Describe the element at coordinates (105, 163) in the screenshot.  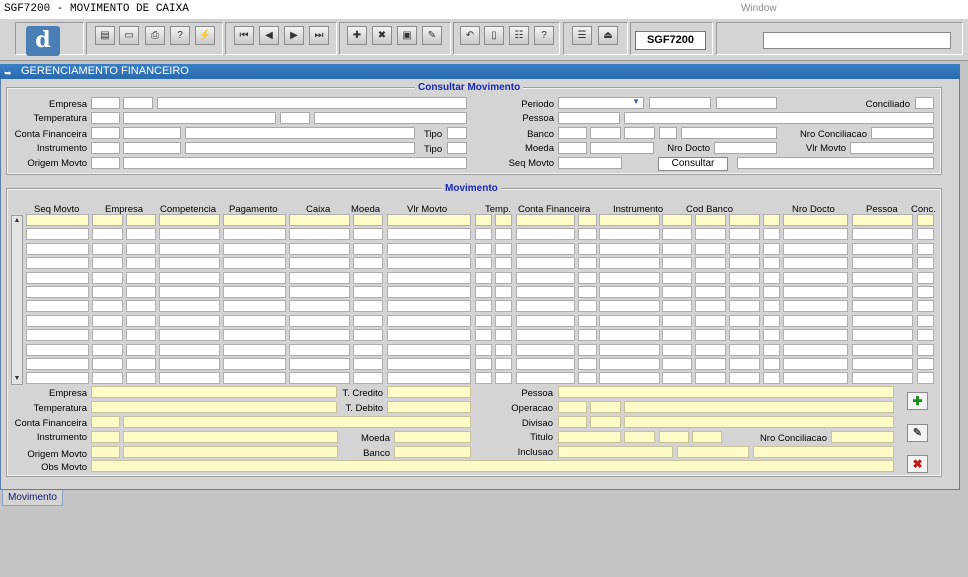
I see `origem-movto-field` at that location.